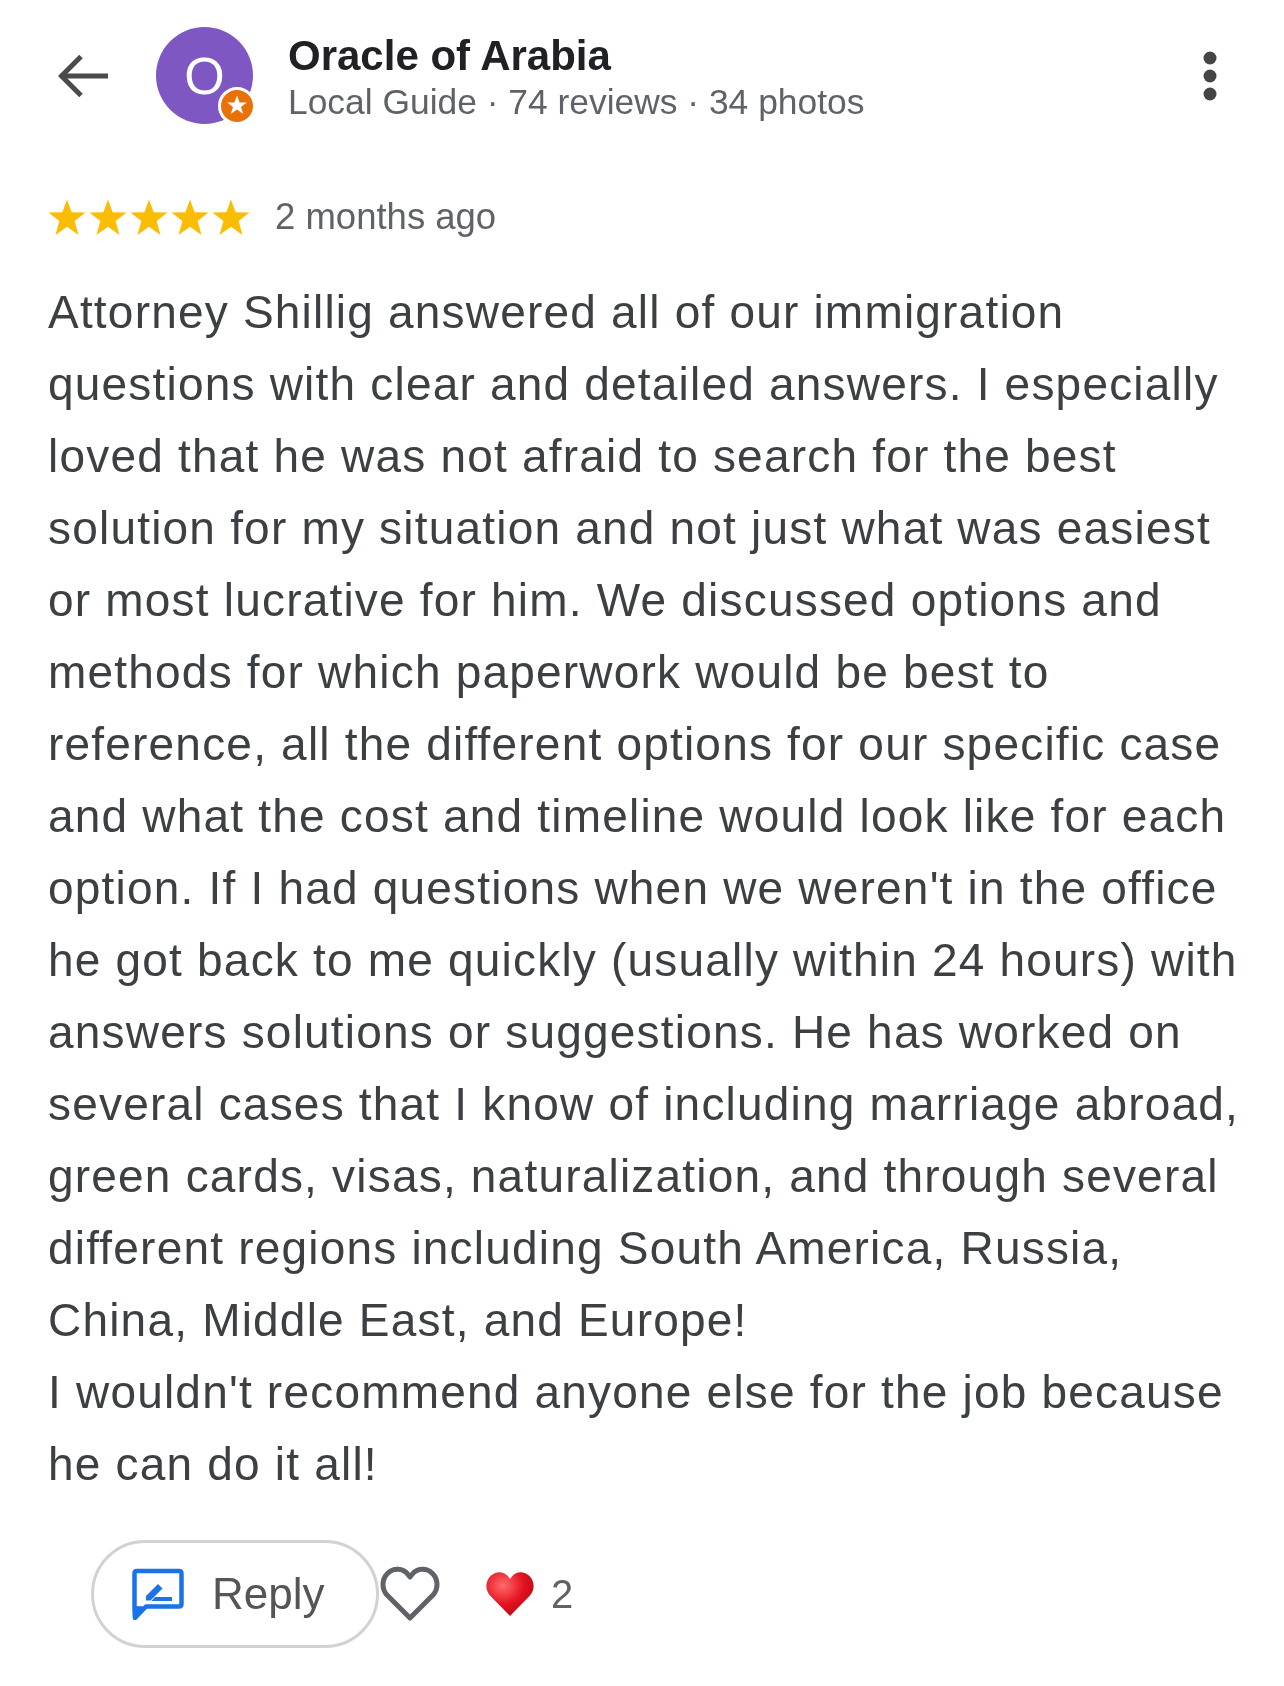  What do you see at coordinates (562, 1594) in the screenshot?
I see `reaction-count: 2` at bounding box center [562, 1594].